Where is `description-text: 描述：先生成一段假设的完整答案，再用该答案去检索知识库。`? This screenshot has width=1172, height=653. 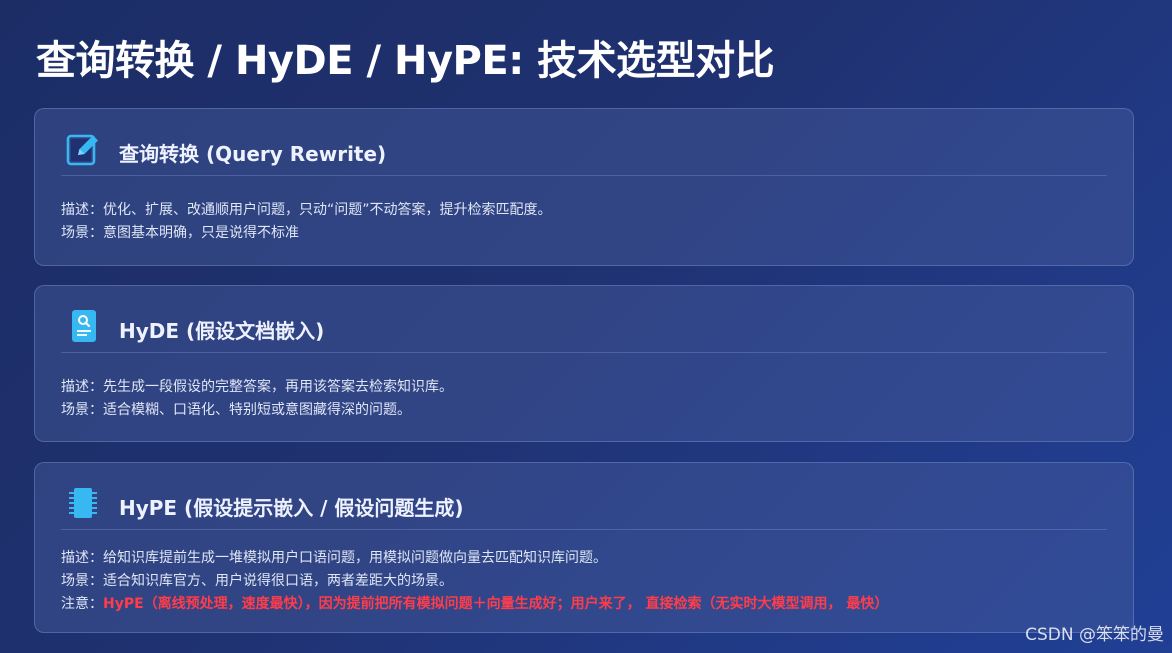
description-text: 描述：先生成一段假设的完整答案，再用该答案去检索知识库。 is located at coordinates (257, 387).